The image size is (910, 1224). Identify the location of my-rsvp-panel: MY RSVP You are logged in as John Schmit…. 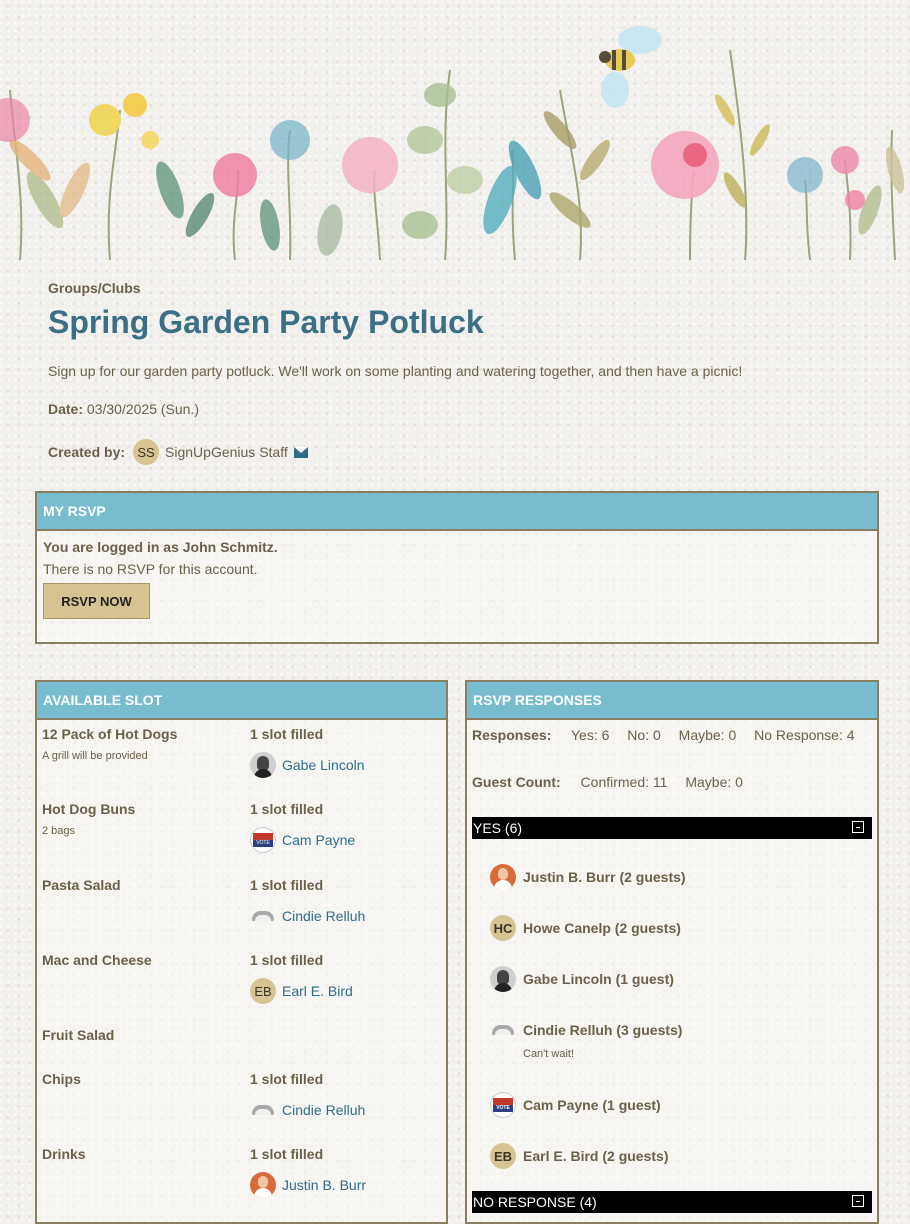
(457, 567).